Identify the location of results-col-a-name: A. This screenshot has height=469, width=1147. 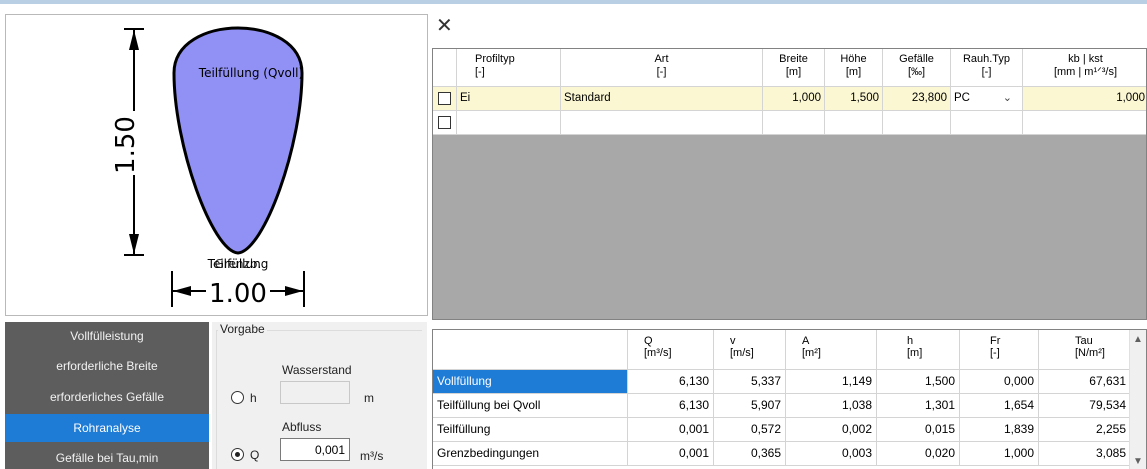
(806, 341).